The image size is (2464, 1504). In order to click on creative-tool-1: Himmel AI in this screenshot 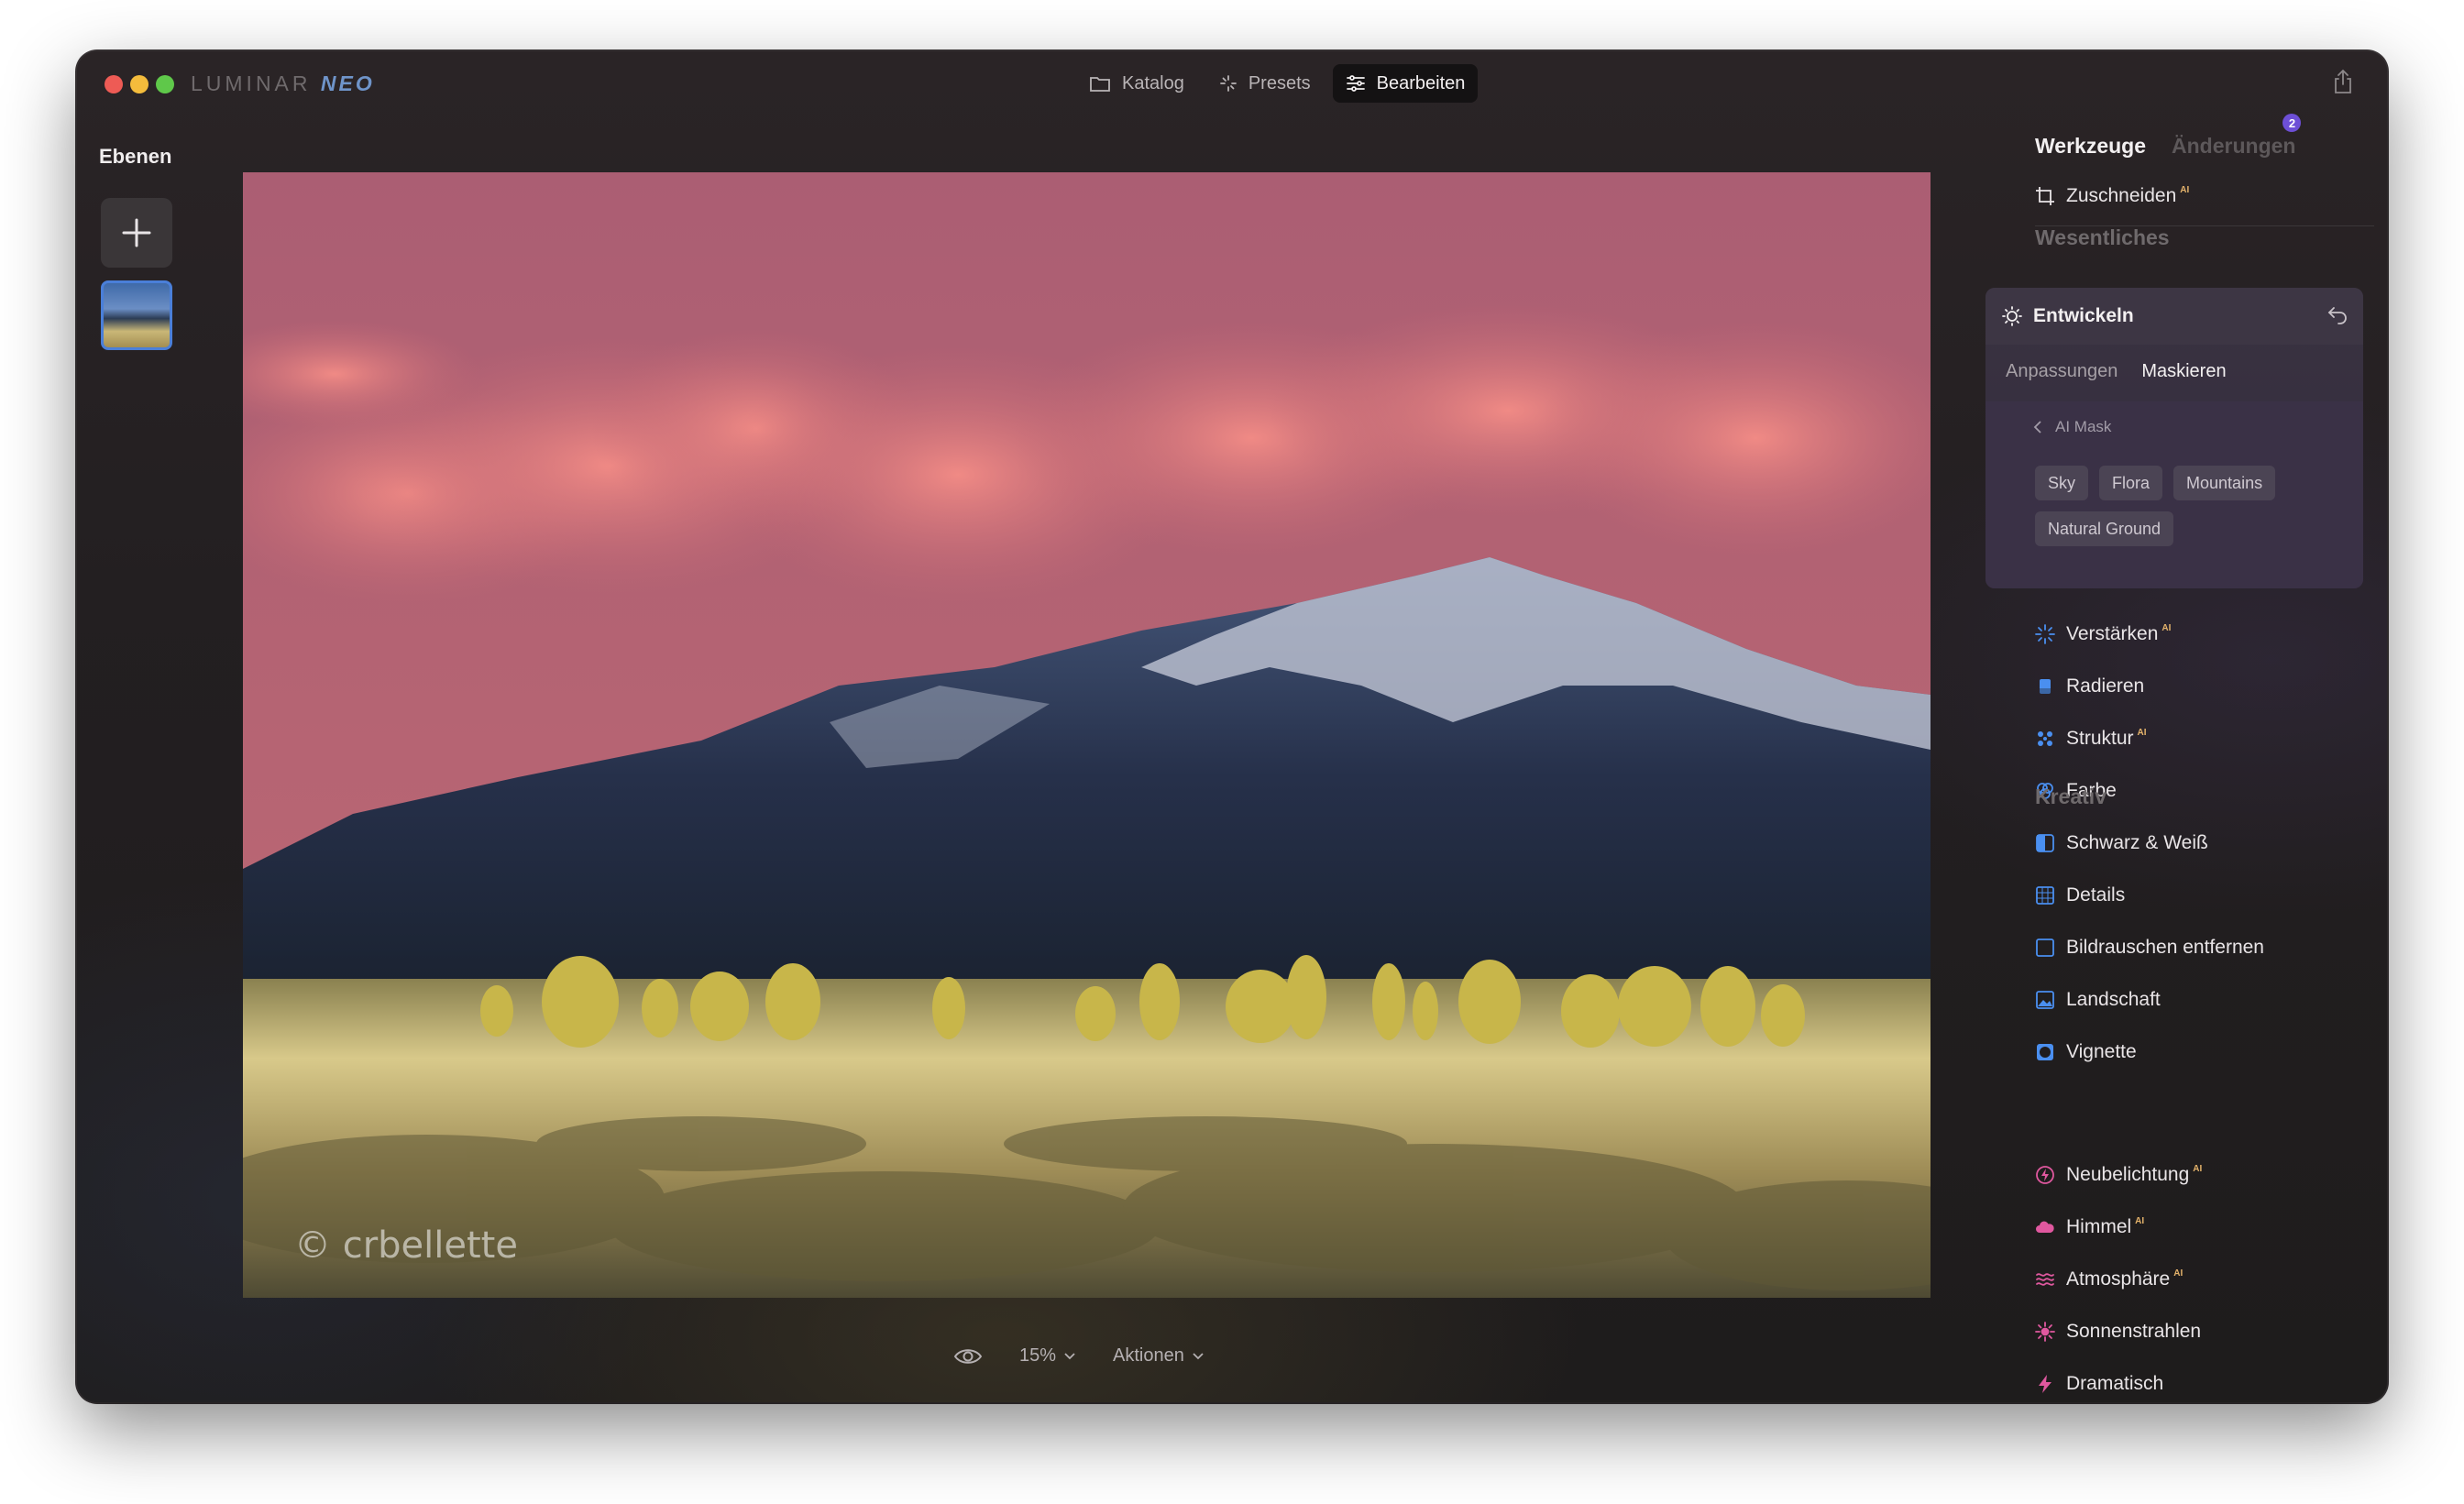, I will do `click(2089, 1227)`.